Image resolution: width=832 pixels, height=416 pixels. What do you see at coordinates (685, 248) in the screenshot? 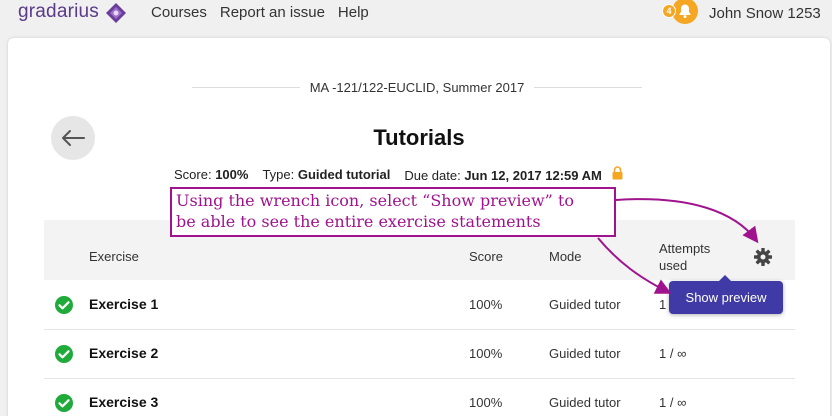
I see `col-attempts-line1: Attempts` at bounding box center [685, 248].